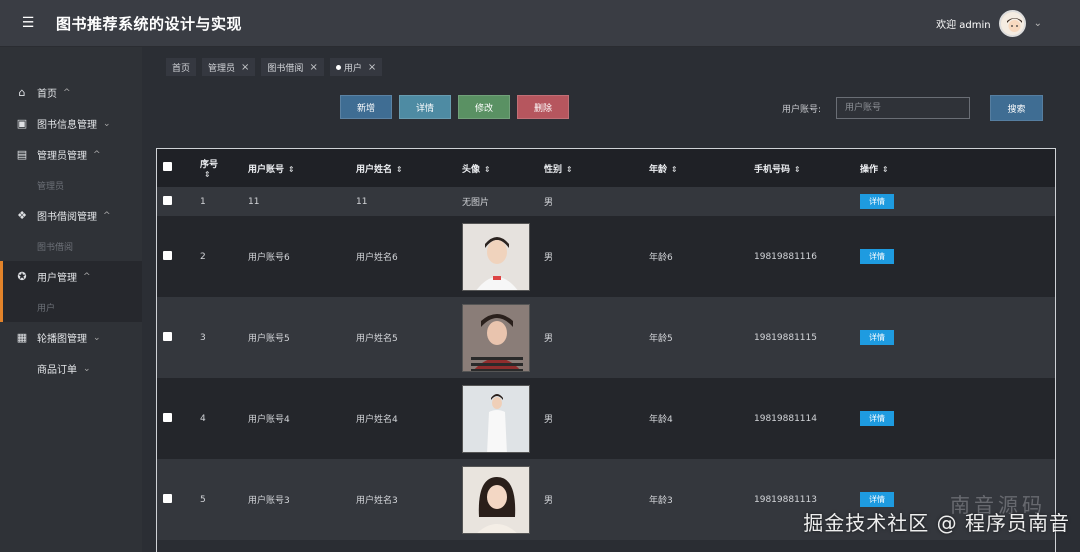 The width and height of the screenshot is (1080, 552). I want to click on cell-no: 1, so click(224, 201).